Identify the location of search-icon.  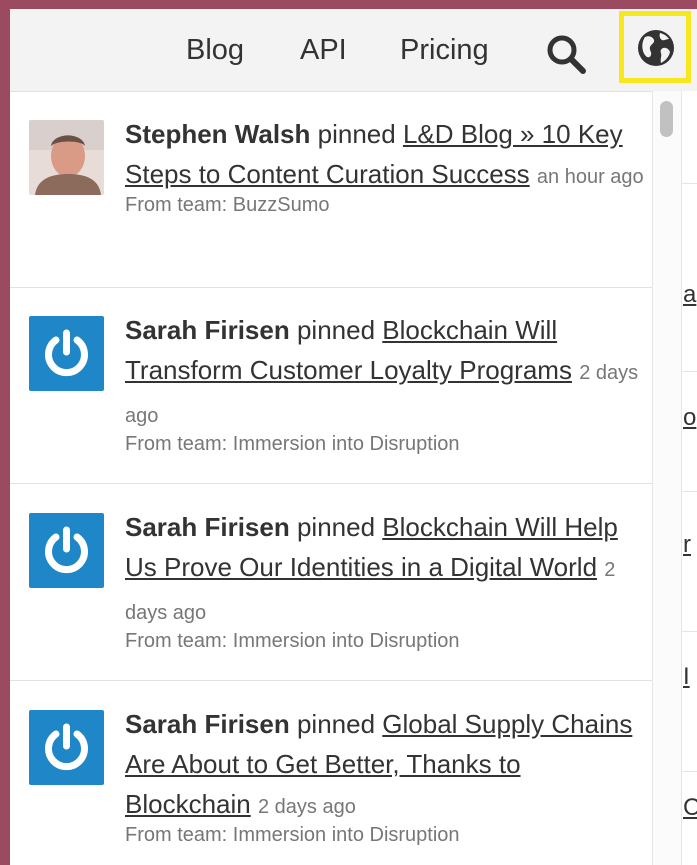
(566, 54).